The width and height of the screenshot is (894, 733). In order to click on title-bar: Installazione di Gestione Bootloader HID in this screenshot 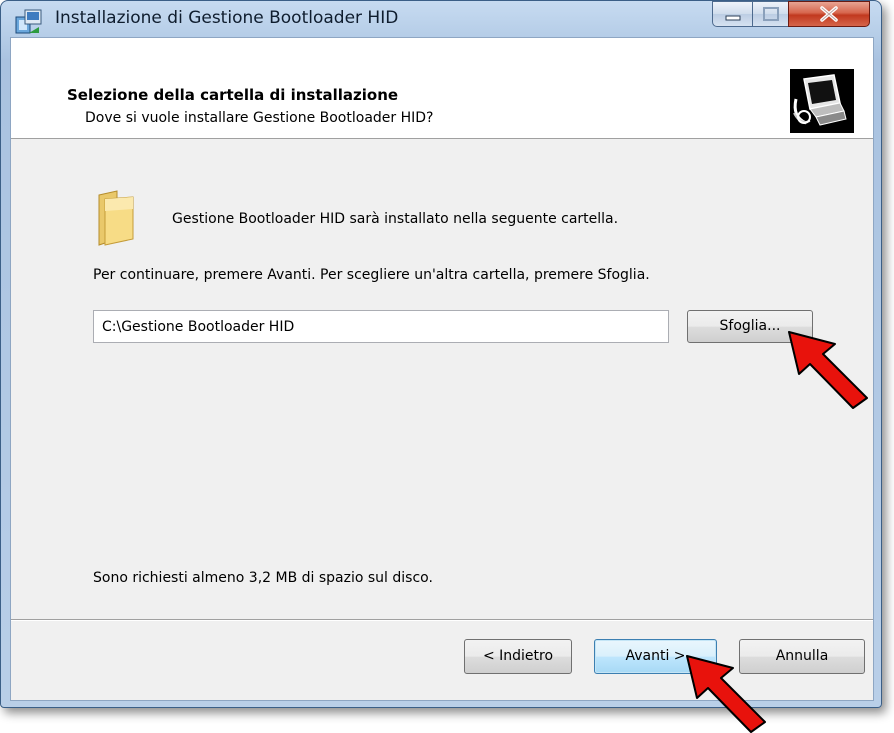, I will do `click(441, 19)`.